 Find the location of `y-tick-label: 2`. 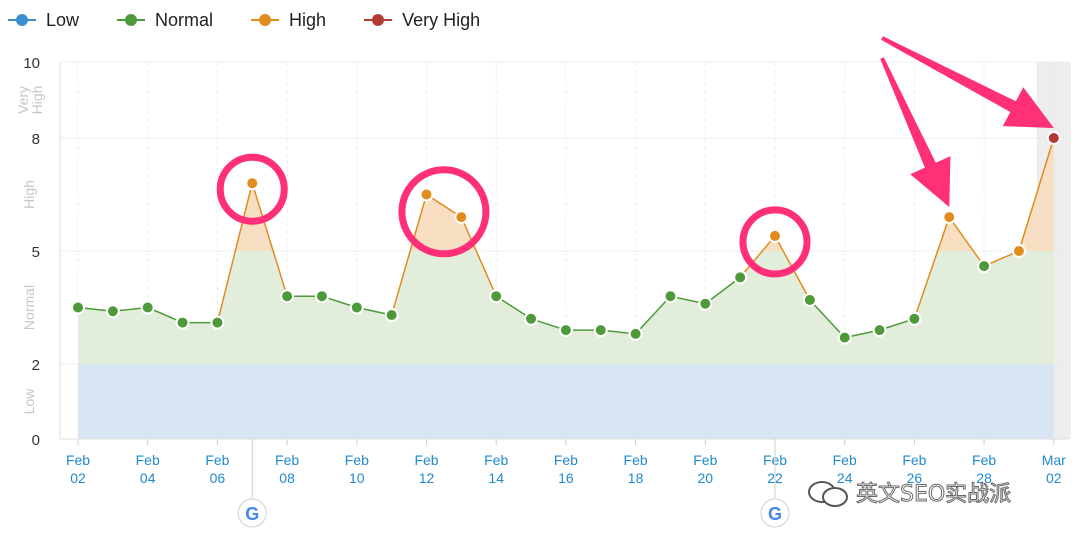

y-tick-label: 2 is located at coordinates (36, 365).